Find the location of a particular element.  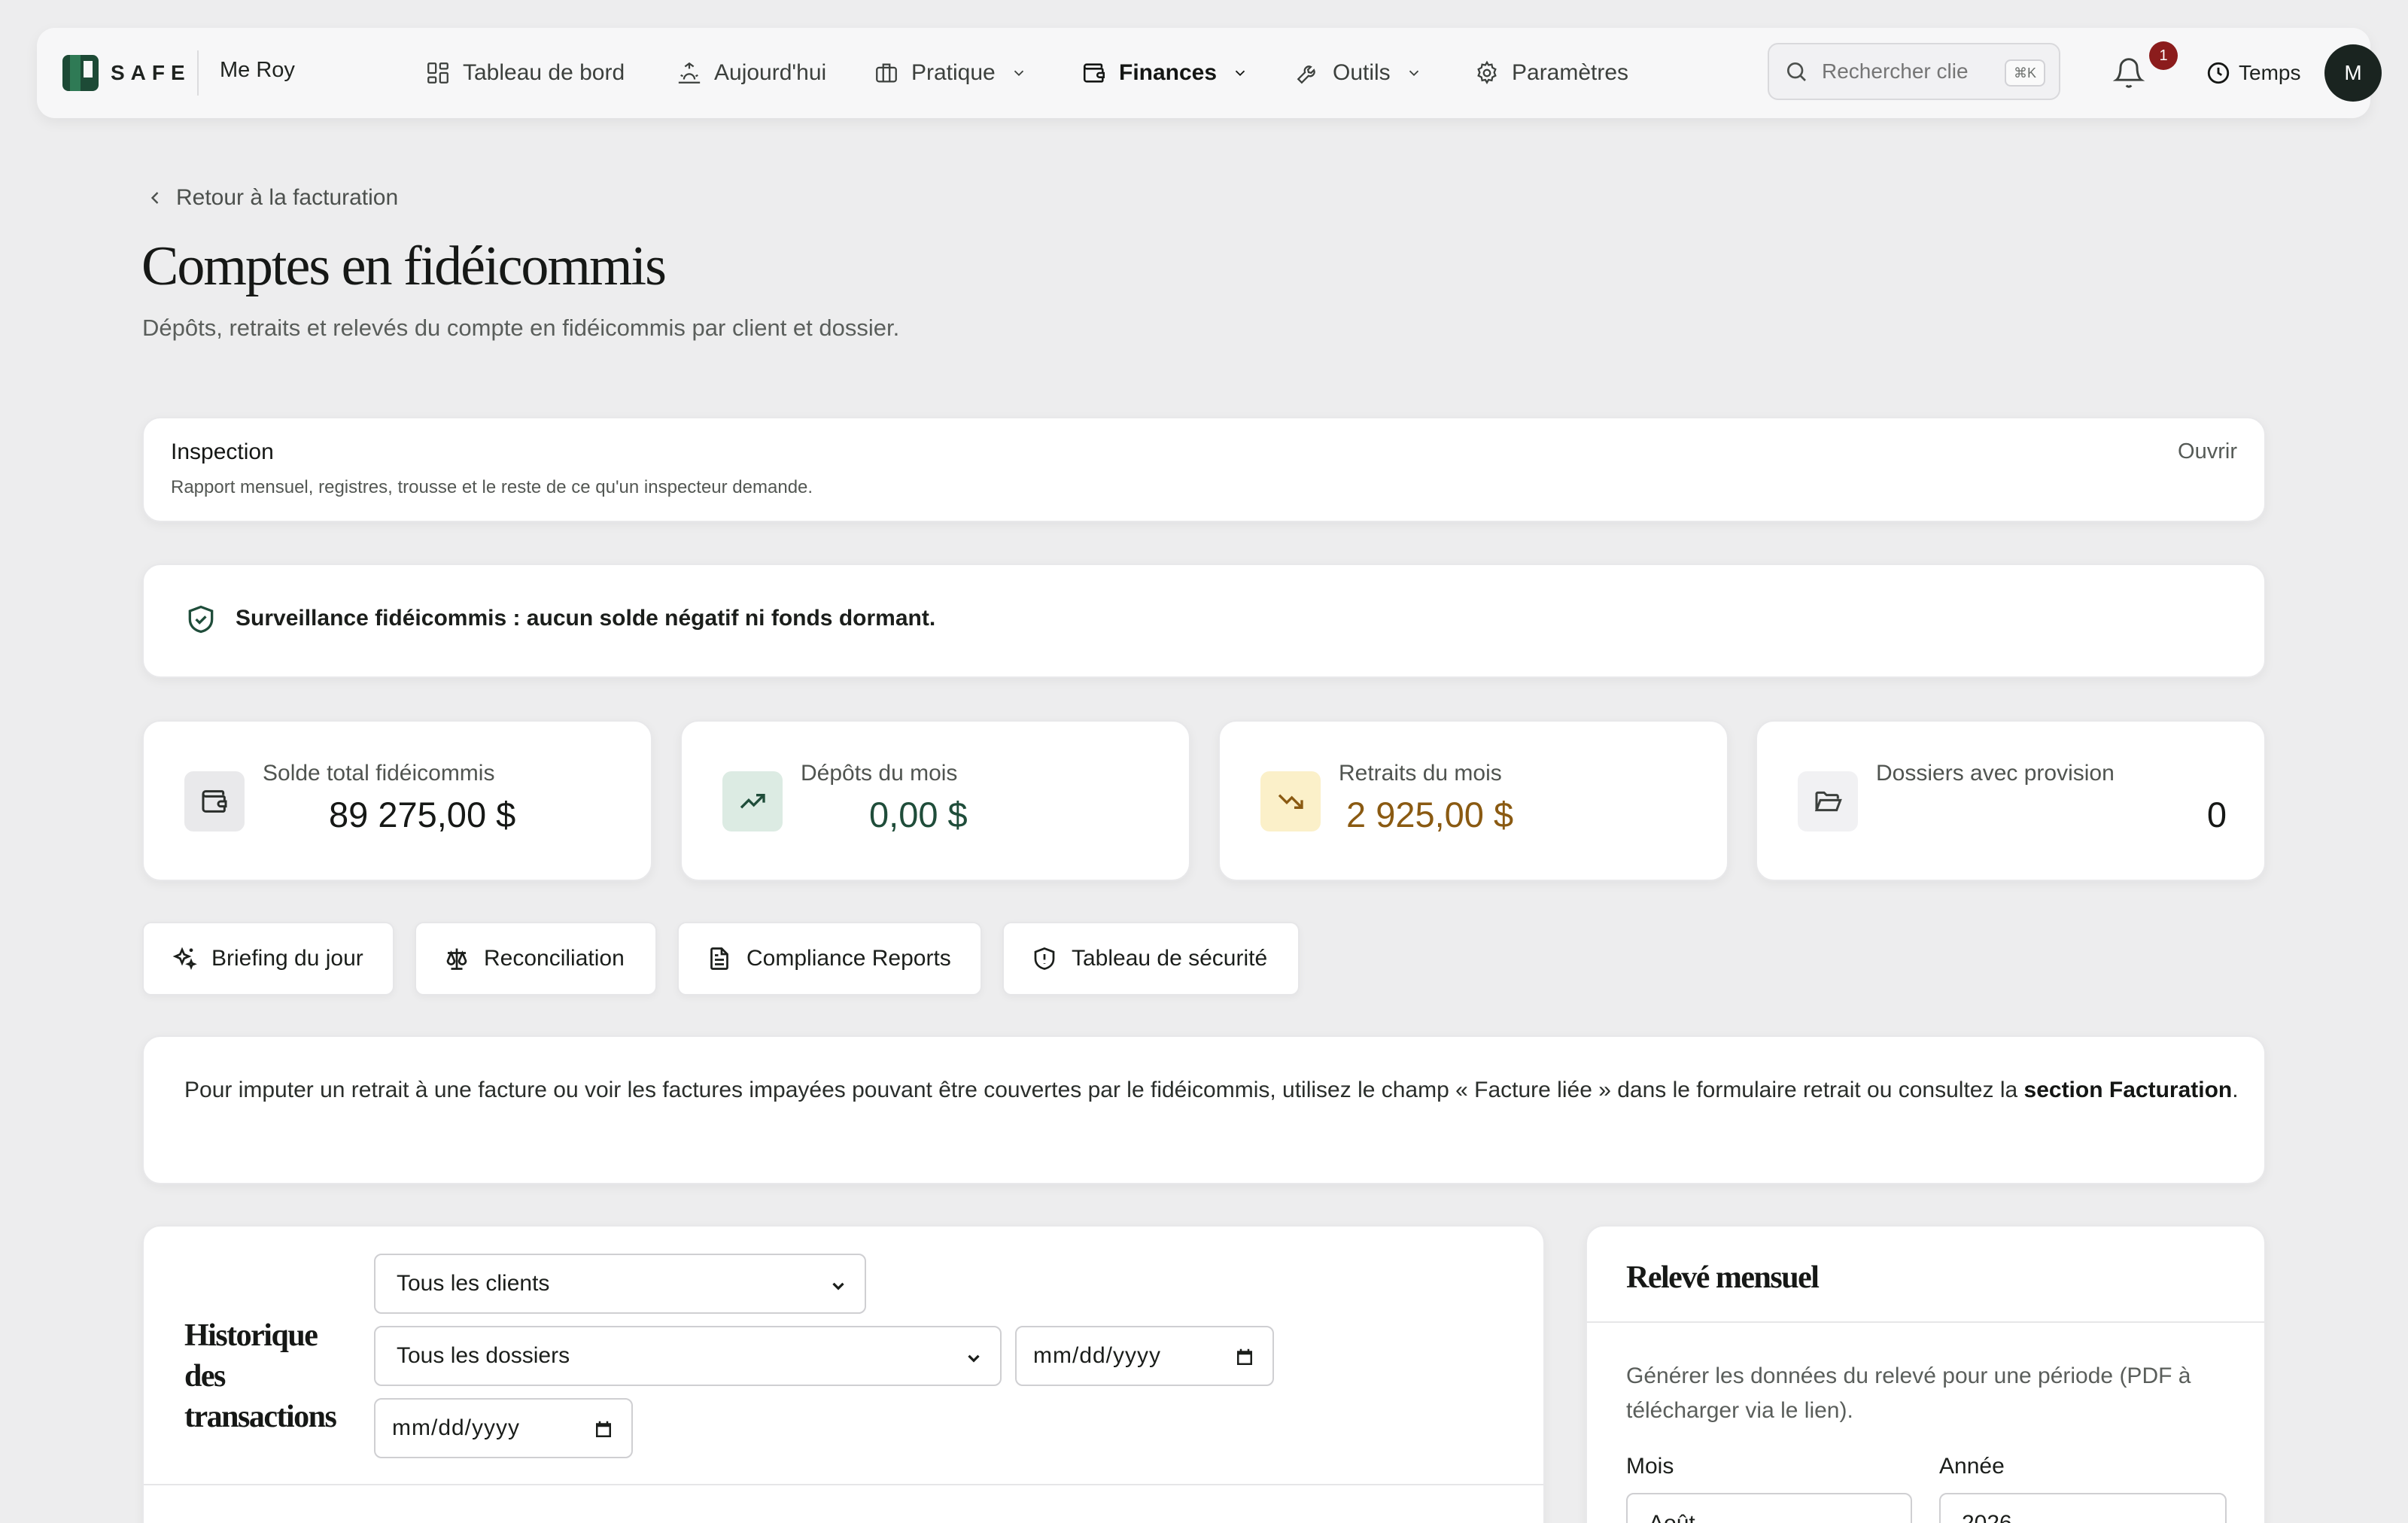

nav-item-dashboard: Tableau de bord is located at coordinates (525, 73).